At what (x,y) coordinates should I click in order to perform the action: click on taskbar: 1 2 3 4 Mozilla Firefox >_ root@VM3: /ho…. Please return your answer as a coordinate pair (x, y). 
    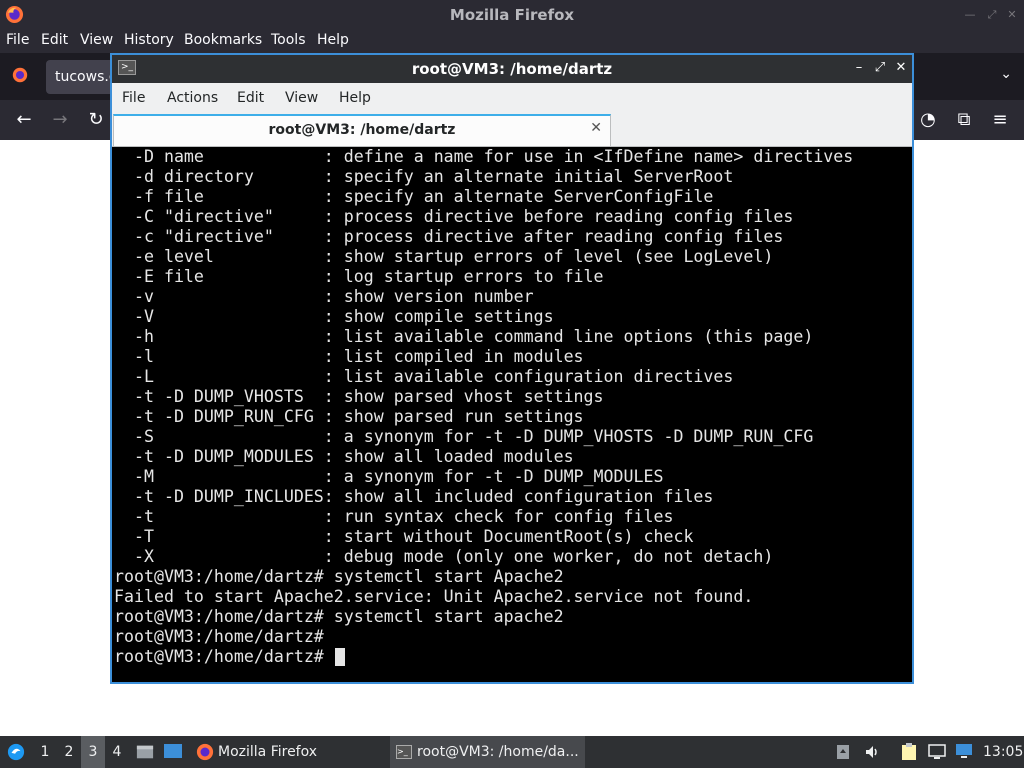
    Looking at the image, I should click on (512, 752).